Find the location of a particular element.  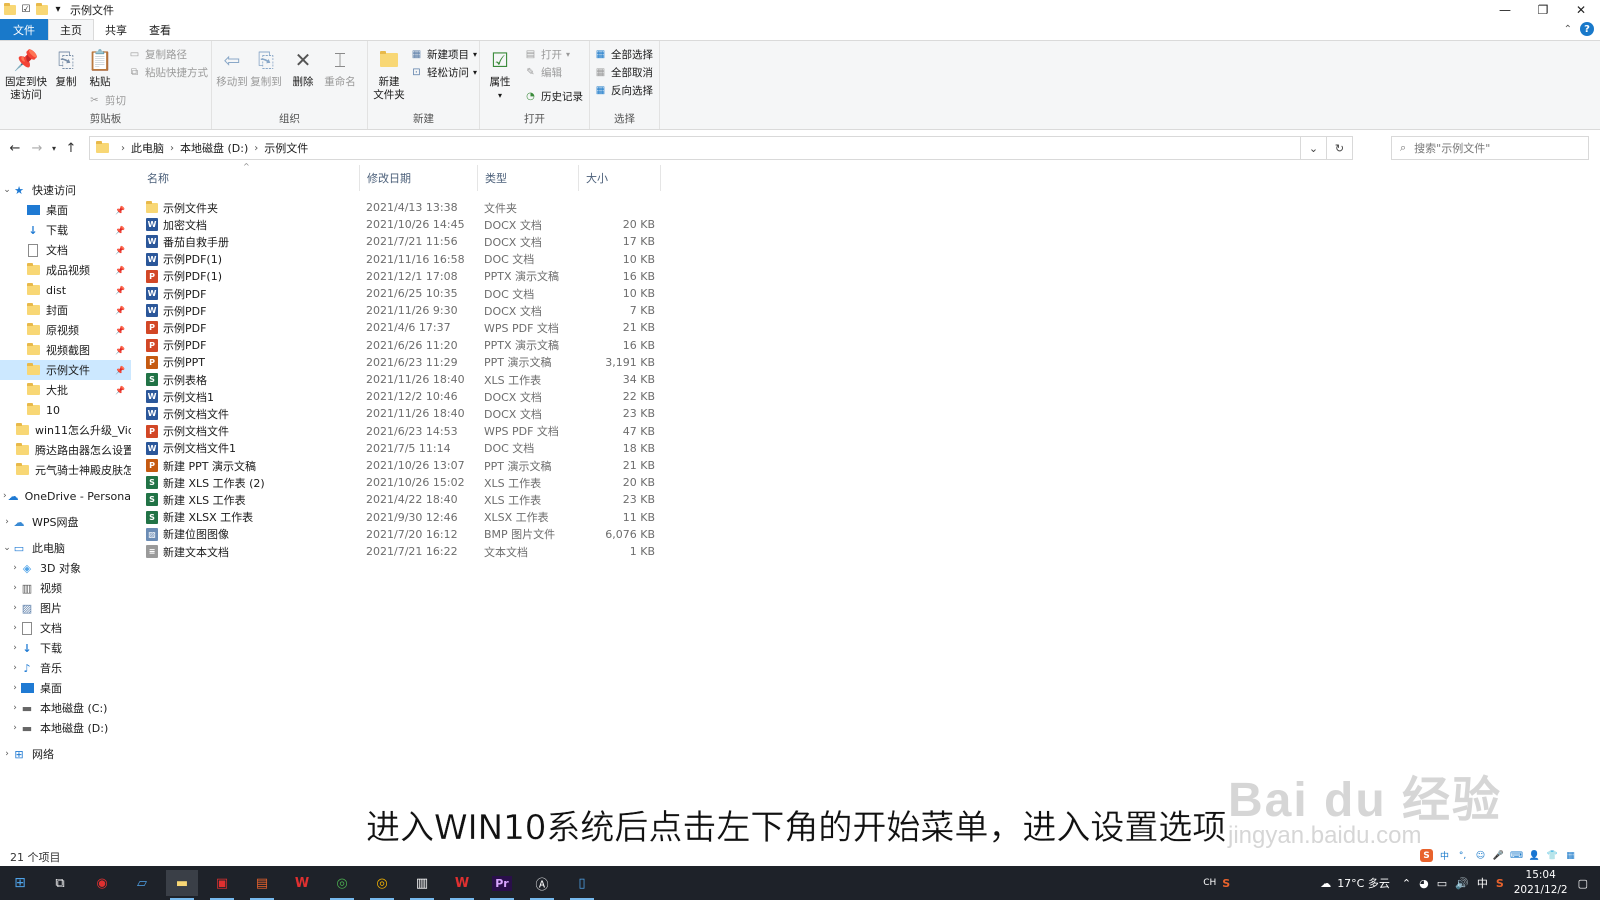

breadcrumb-current-folder: 示例文件 is located at coordinates (286, 148).